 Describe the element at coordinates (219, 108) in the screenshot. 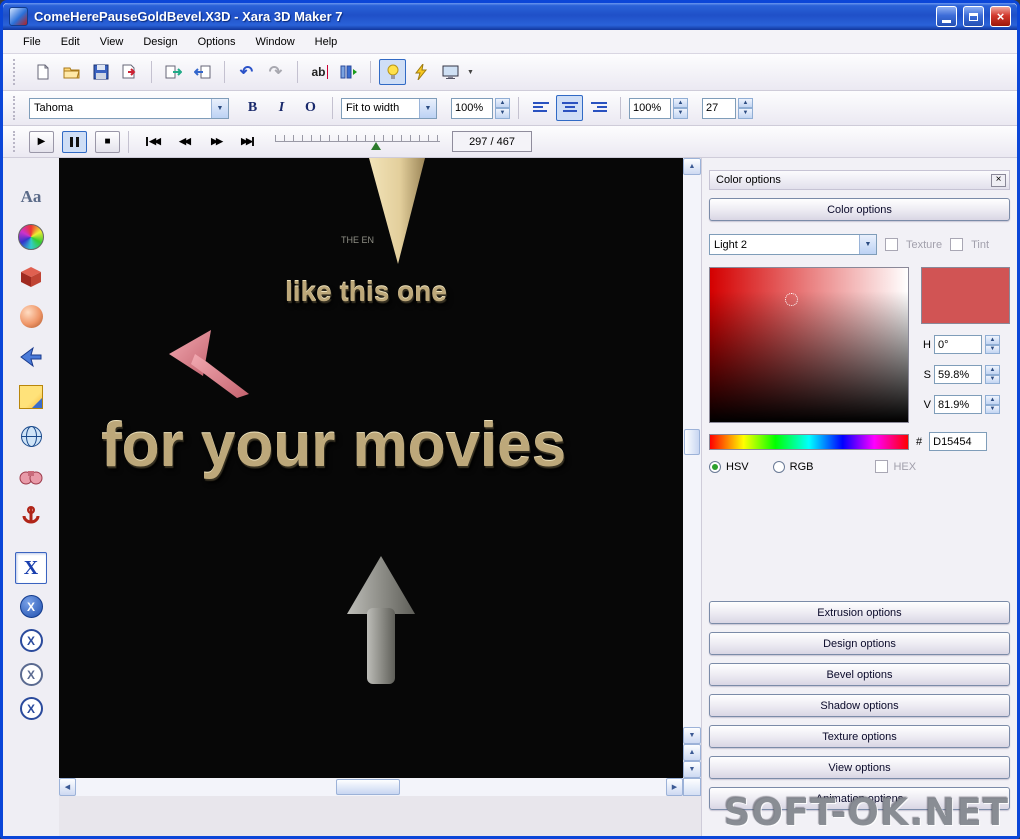

I see `font-combo-arrow-icon: ▼` at that location.